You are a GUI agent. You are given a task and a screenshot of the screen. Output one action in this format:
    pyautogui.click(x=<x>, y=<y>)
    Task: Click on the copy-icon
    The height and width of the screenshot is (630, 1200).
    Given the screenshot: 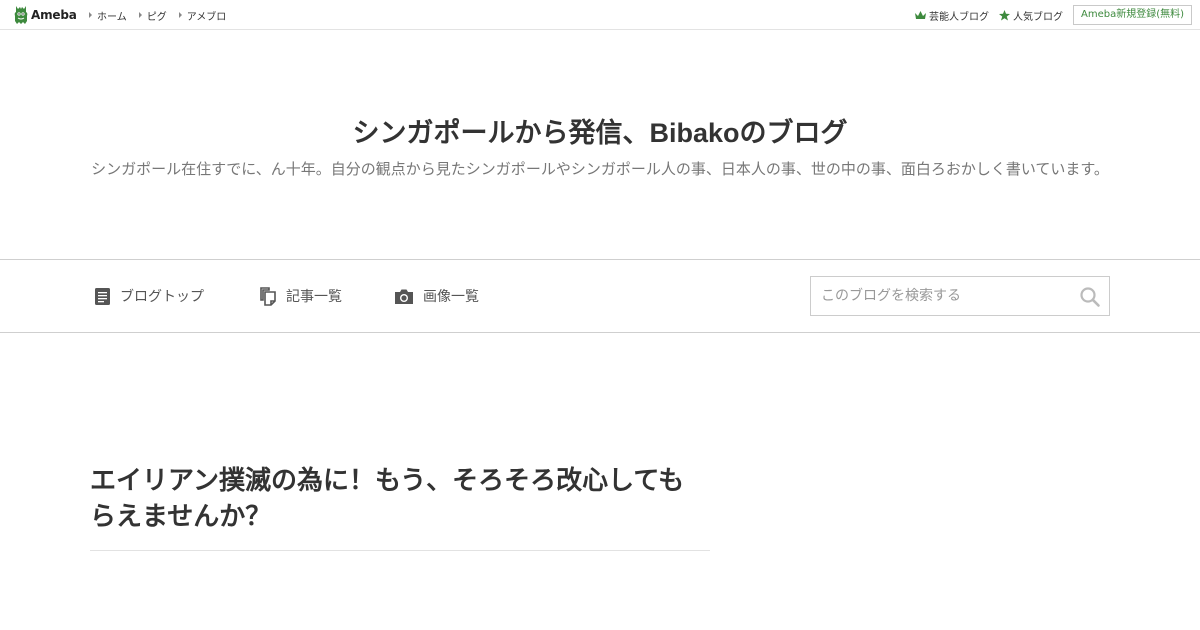 What is the action you would take?
    pyautogui.click(x=268, y=296)
    